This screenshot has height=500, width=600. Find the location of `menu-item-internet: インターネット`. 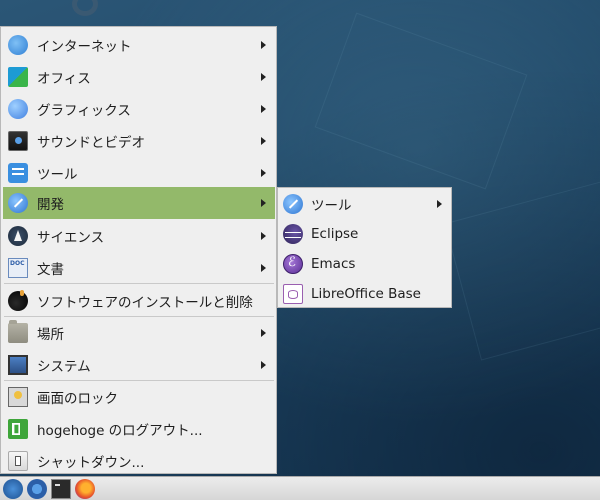

menu-item-internet: インターネット is located at coordinates (139, 45).